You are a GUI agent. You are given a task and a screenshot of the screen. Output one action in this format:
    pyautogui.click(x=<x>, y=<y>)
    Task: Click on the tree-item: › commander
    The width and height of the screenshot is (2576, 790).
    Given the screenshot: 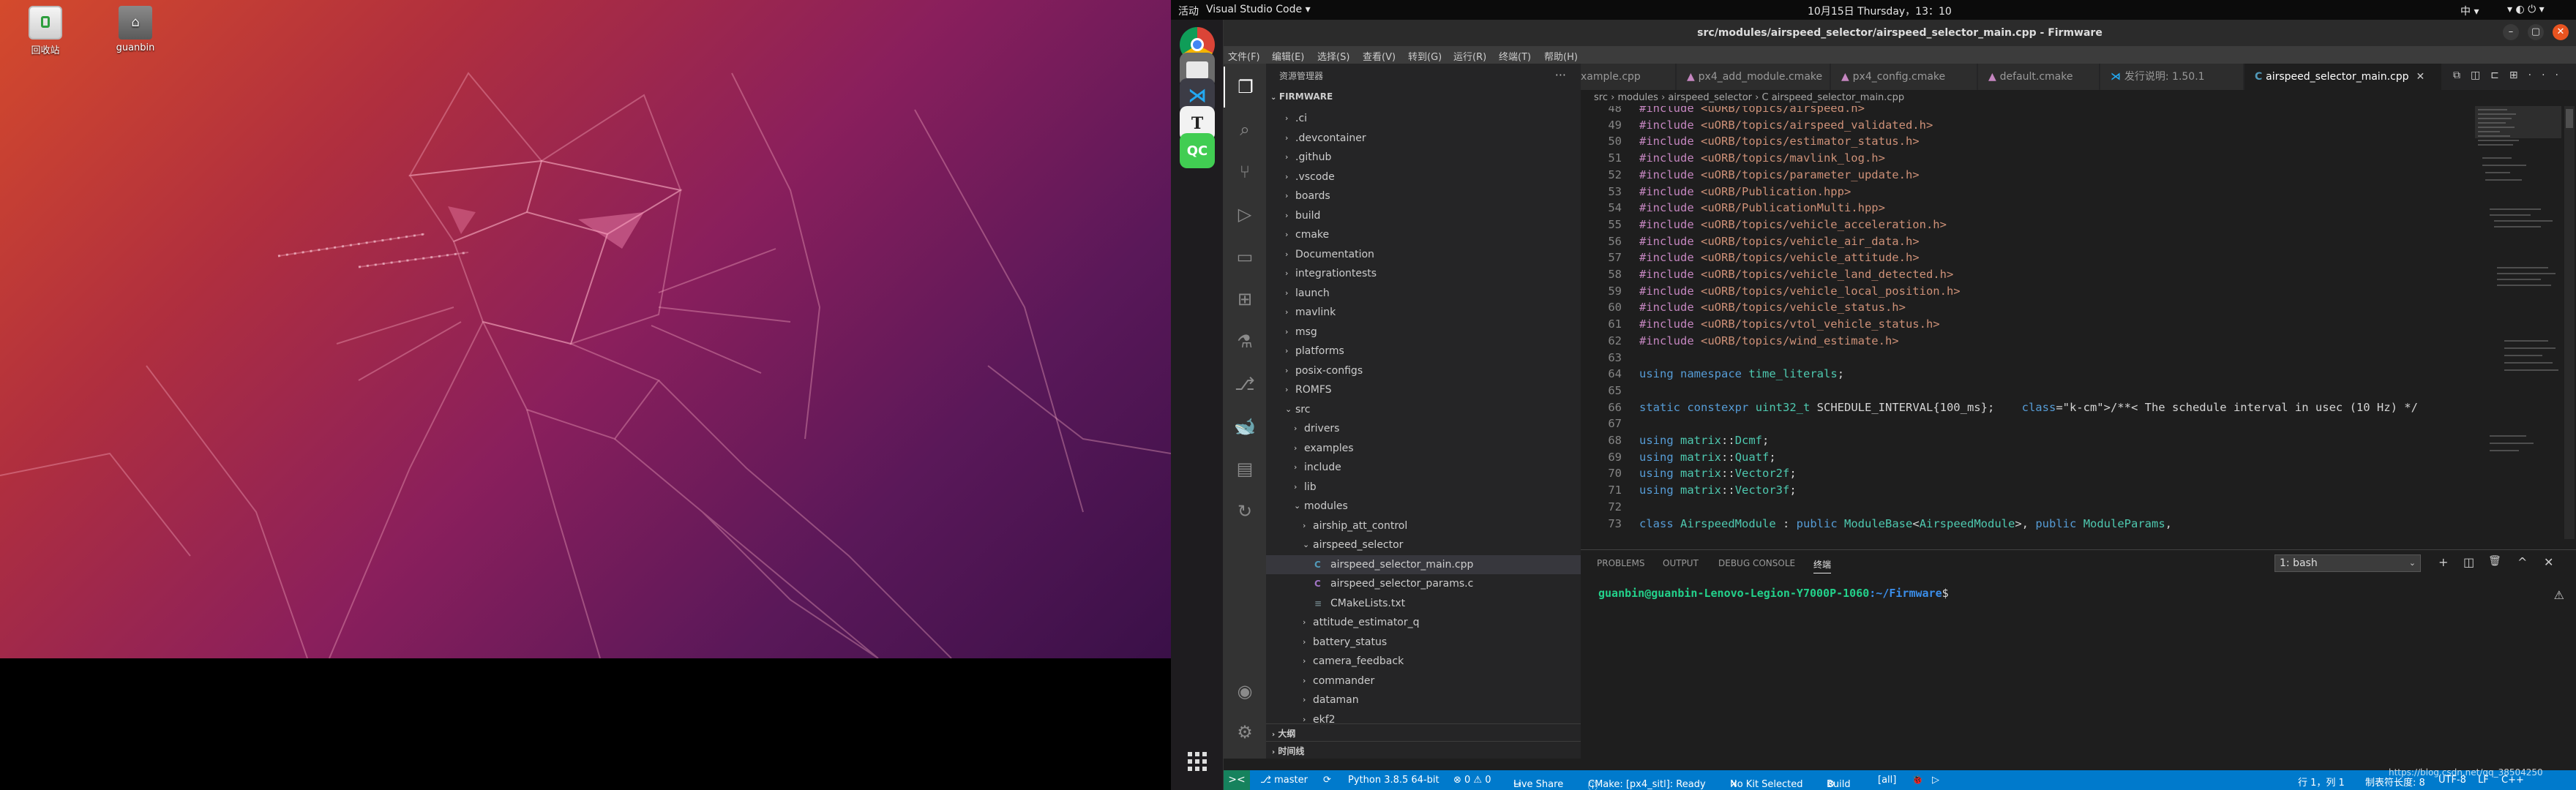 What is the action you would take?
    pyautogui.click(x=1423, y=681)
    